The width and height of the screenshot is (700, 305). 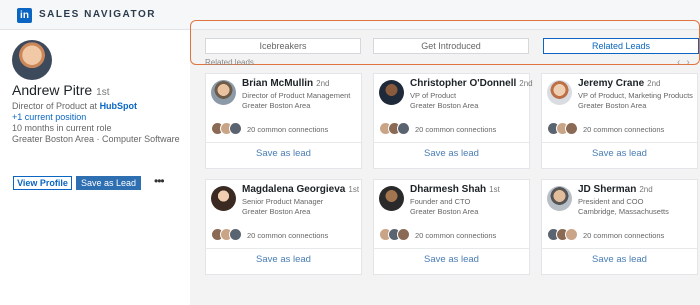 What do you see at coordinates (53, 139) in the screenshot?
I see `profile-location: Greater Boston Area` at bounding box center [53, 139].